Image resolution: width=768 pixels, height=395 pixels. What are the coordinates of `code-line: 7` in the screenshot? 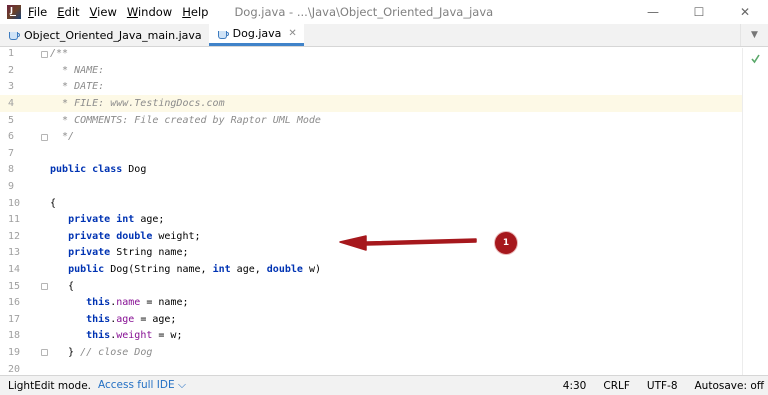 It's located at (371, 153).